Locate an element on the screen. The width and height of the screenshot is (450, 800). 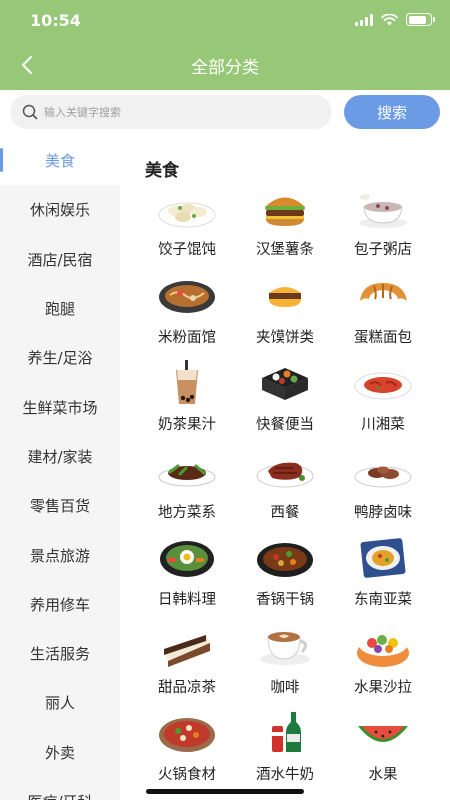
category-label: 甜品凉茶 is located at coordinates (187, 687).